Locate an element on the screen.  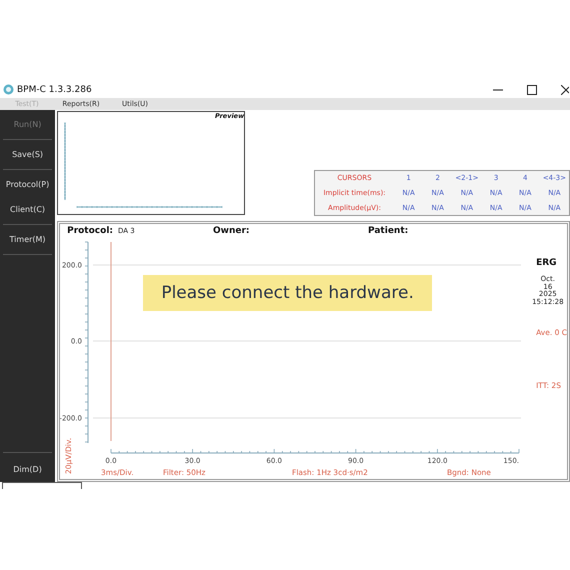
window-title: BPM-C 1.3.3.286 is located at coordinates (54, 89).